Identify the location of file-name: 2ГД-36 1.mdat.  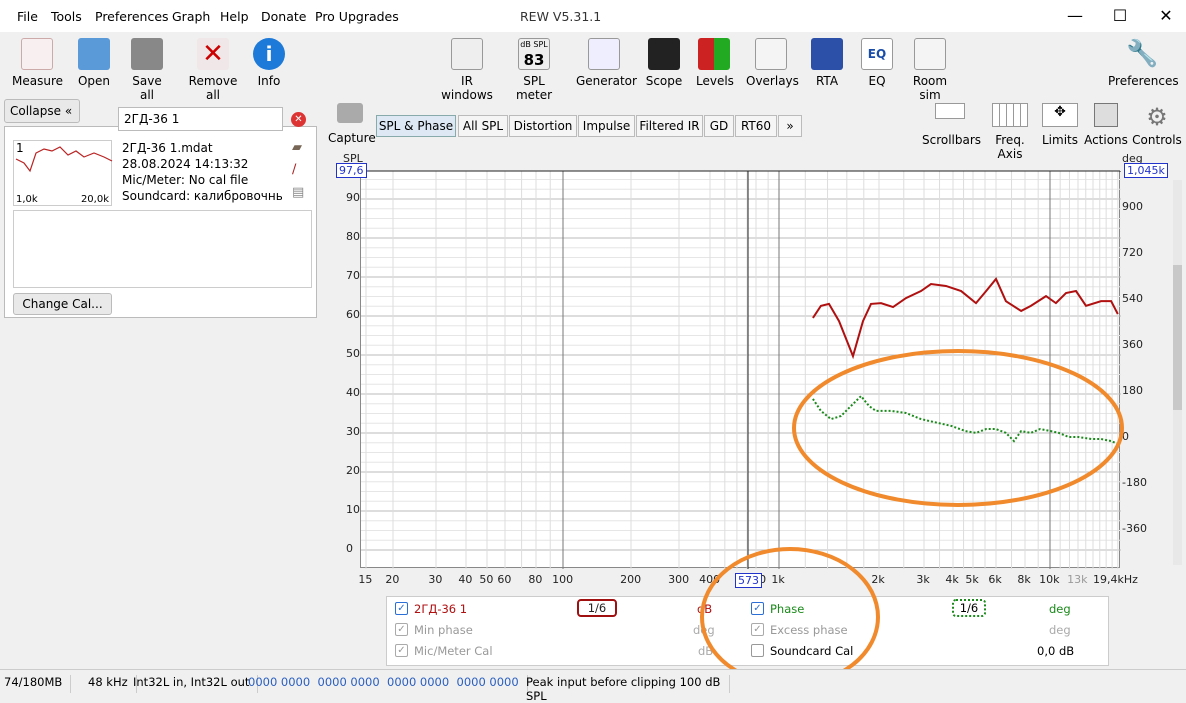
(167, 148).